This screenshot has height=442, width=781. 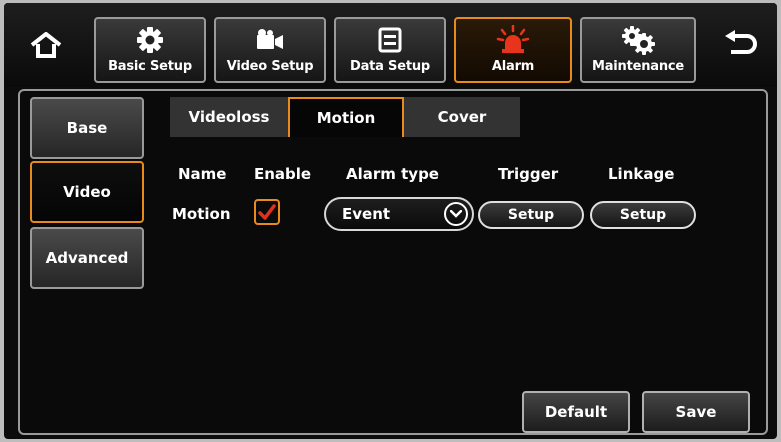 I want to click on menu-tab-label: Alarm, so click(x=513, y=66).